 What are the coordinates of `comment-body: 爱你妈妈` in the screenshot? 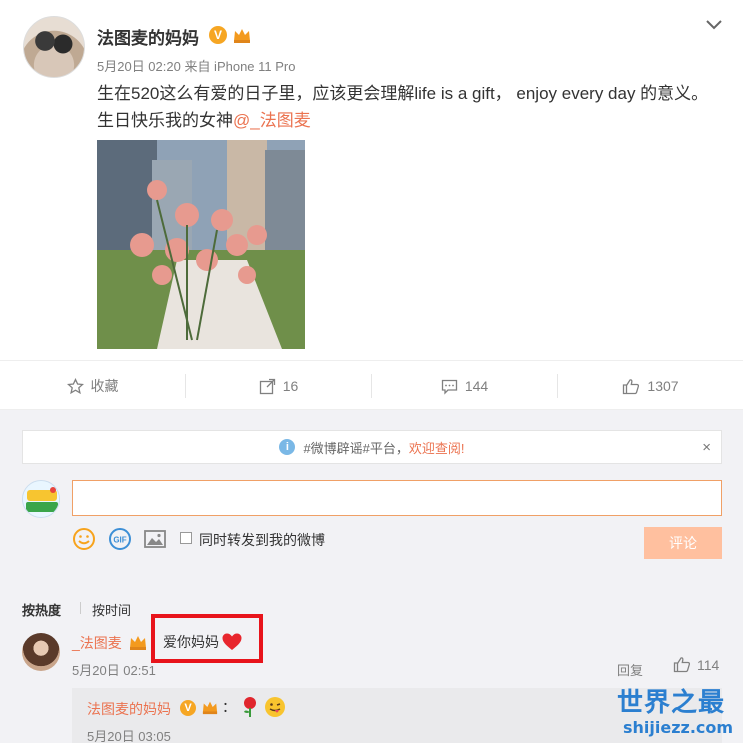 It's located at (191, 642).